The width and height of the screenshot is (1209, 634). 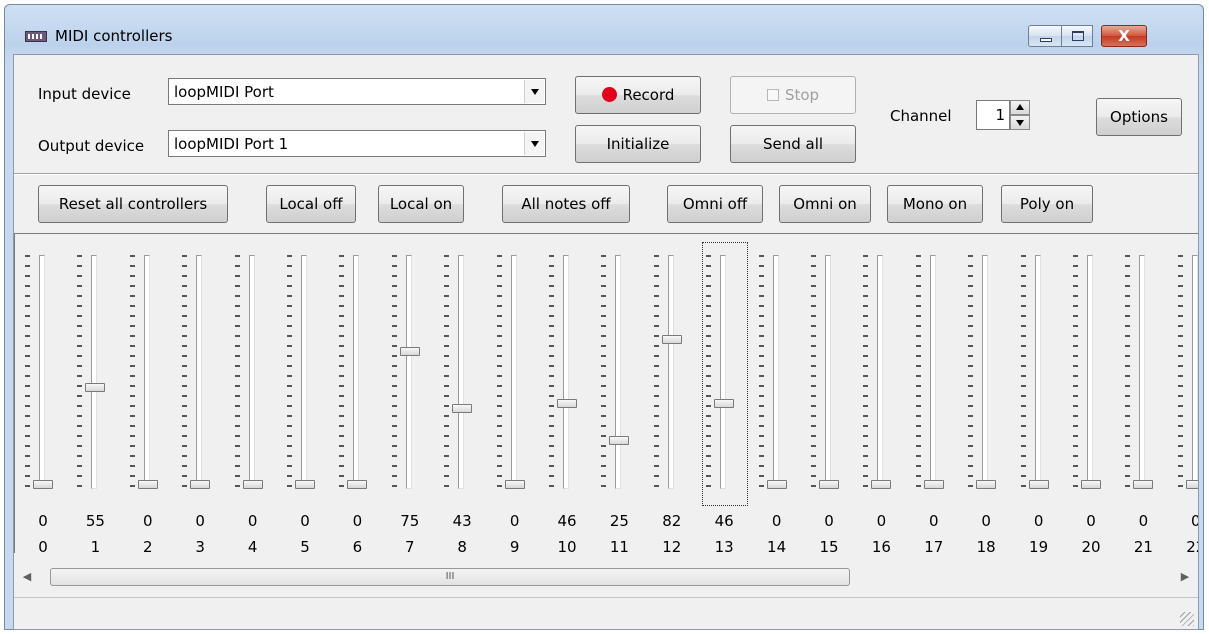 I want to click on title-bar: MIDI controllers X, so click(x=604, y=30).